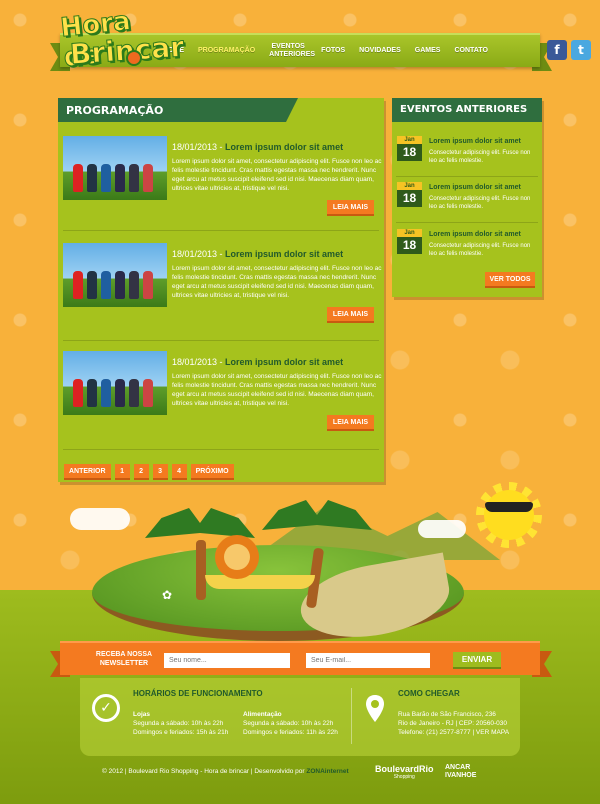 Image resolution: width=600 pixels, height=804 pixels. Describe the element at coordinates (87, 472) in the screenshot. I see `prev-page-button: ANTERIOR` at that location.